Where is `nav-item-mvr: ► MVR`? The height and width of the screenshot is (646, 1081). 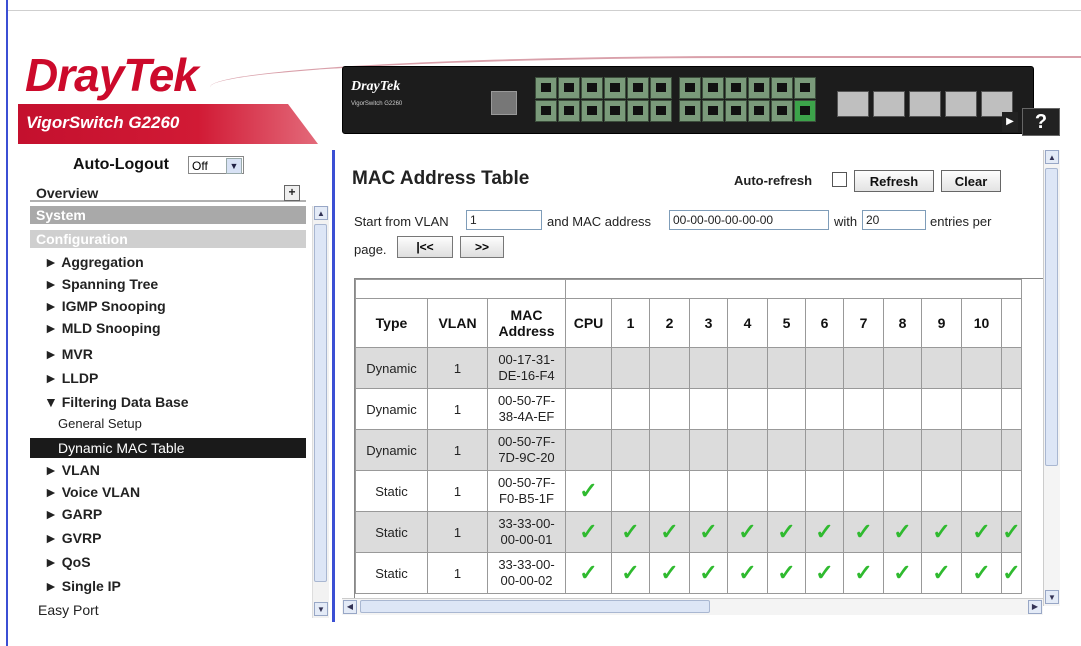
nav-item-mvr: ► MVR is located at coordinates (68, 354).